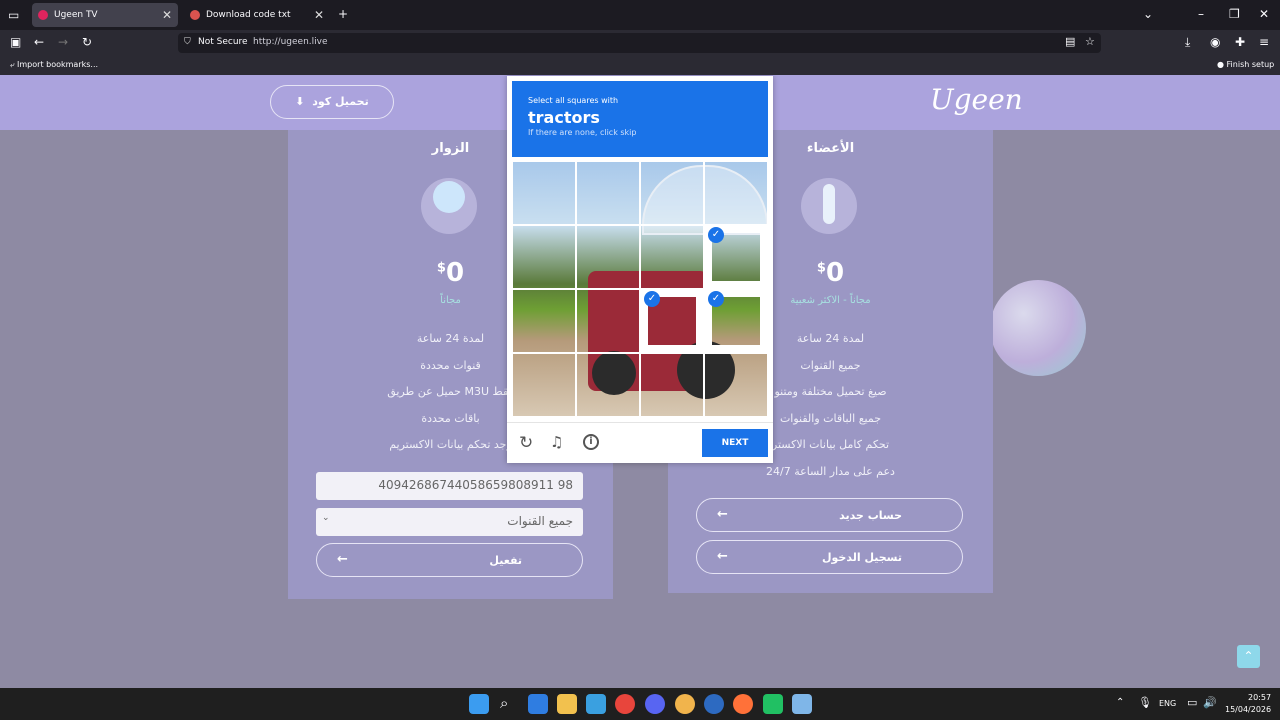  What do you see at coordinates (13, 15) in the screenshot?
I see `tab-overview-icon: ▭` at bounding box center [13, 15].